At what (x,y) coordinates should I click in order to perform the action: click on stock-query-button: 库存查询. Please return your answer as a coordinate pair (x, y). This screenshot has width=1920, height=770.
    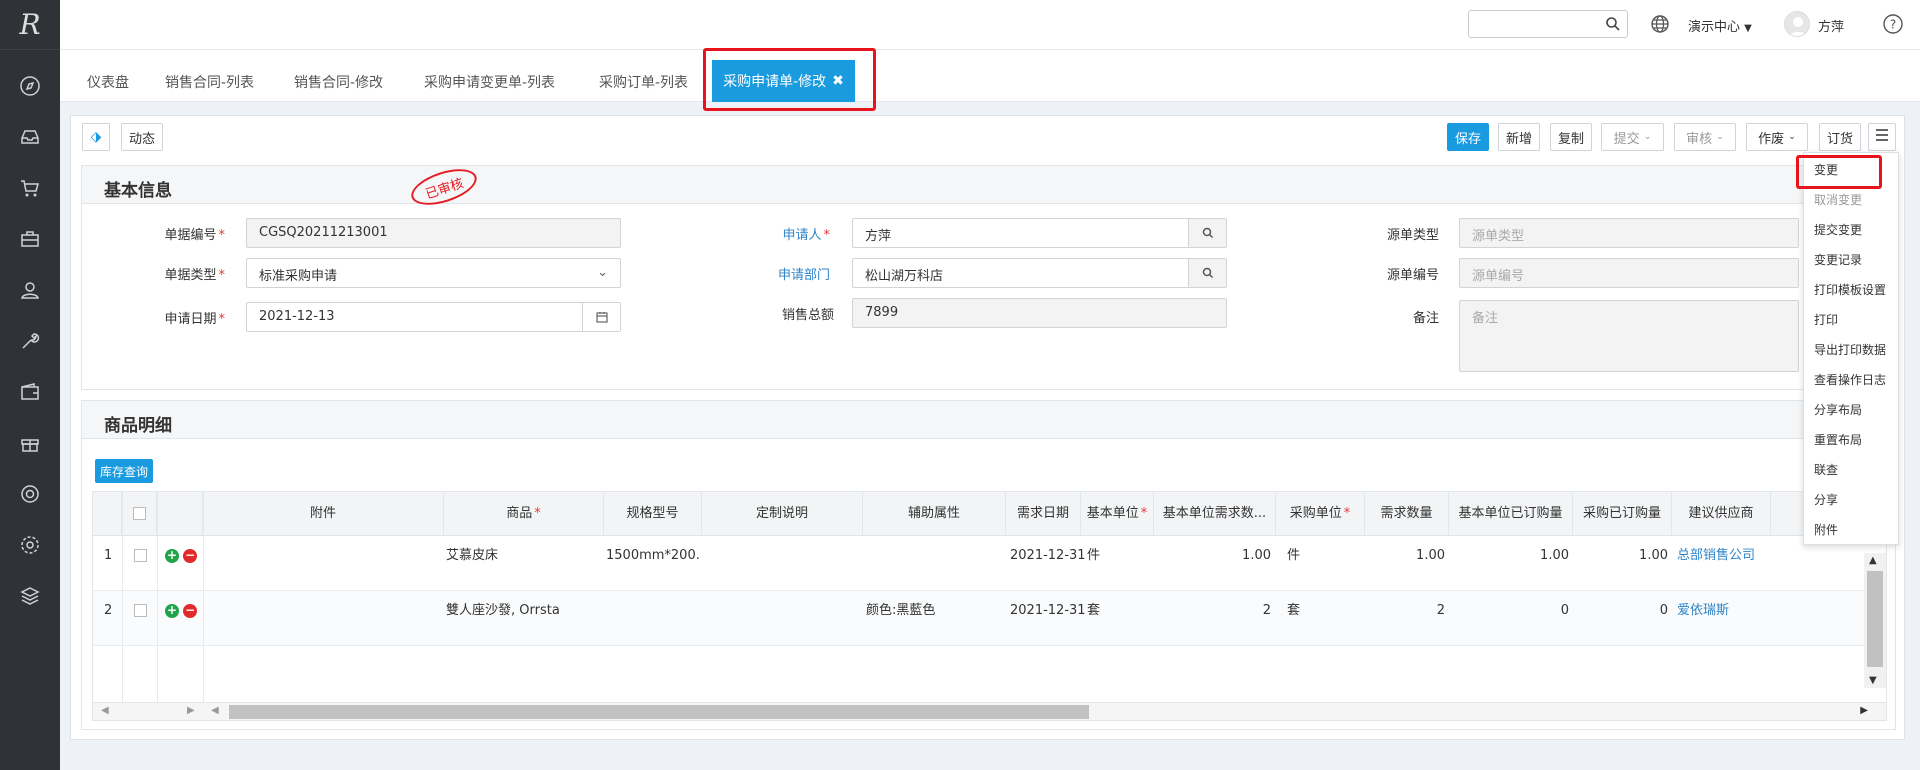
    Looking at the image, I should click on (124, 471).